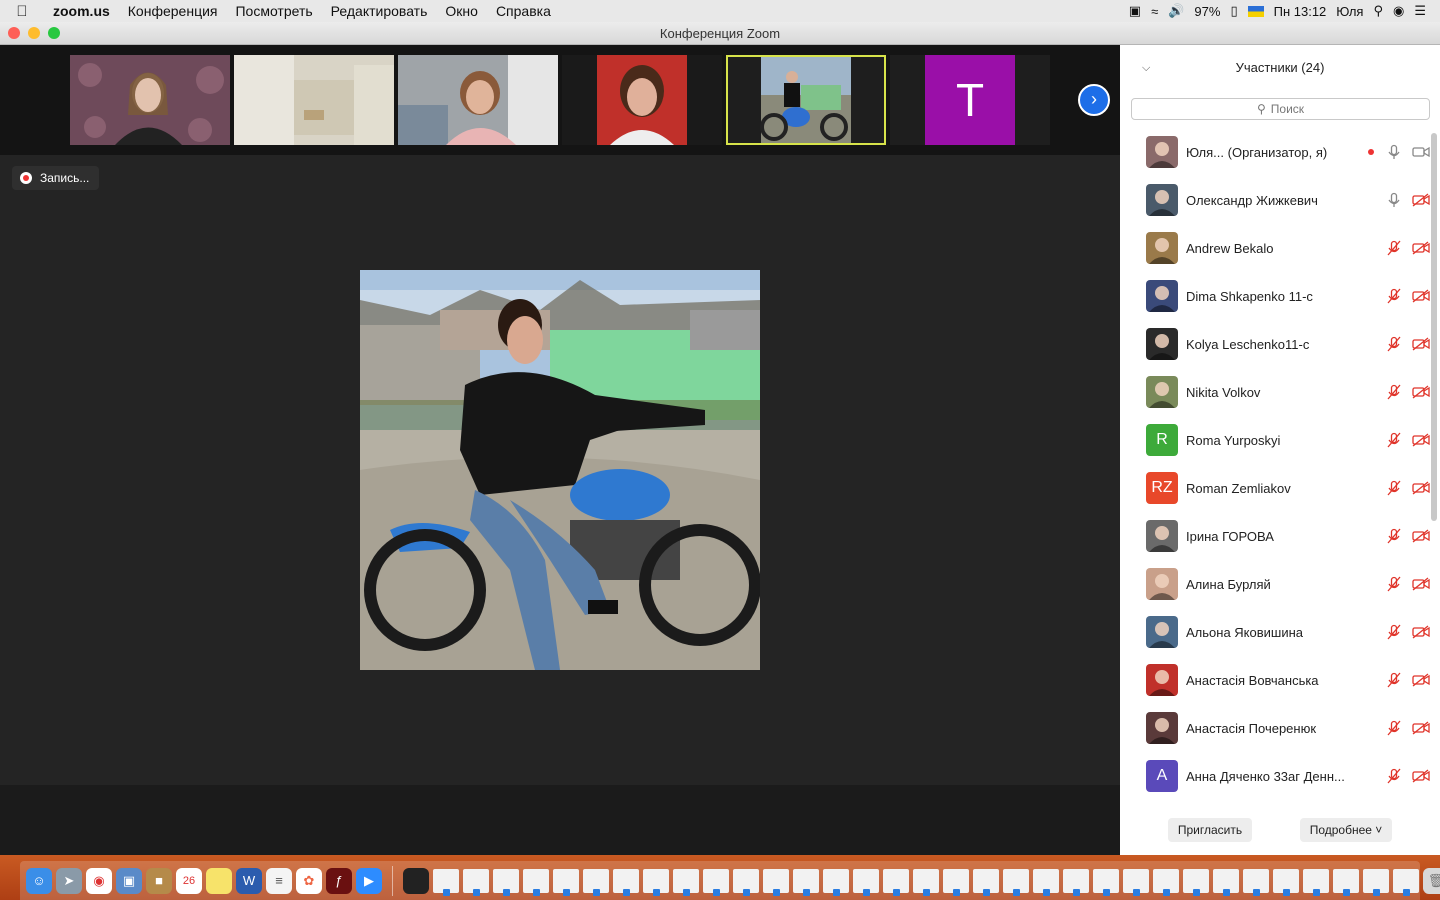  I want to click on menu-app: zoom.us, so click(81, 11).